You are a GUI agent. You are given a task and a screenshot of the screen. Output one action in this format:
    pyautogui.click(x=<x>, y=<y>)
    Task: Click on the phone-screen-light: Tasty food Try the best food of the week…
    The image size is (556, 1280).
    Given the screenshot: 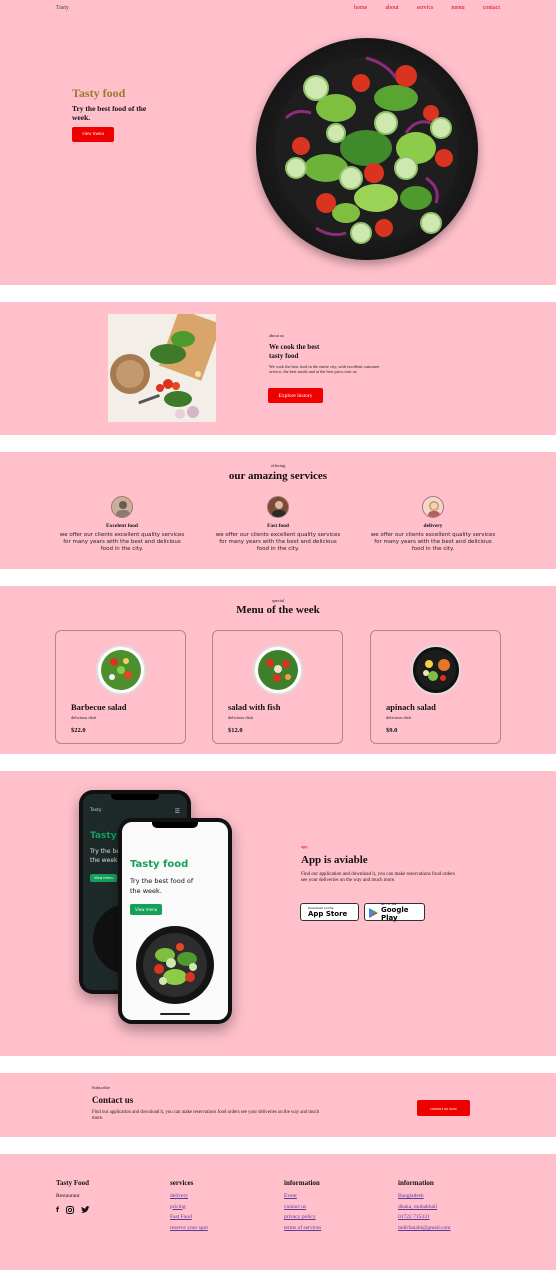 What is the action you would take?
    pyautogui.click(x=175, y=921)
    